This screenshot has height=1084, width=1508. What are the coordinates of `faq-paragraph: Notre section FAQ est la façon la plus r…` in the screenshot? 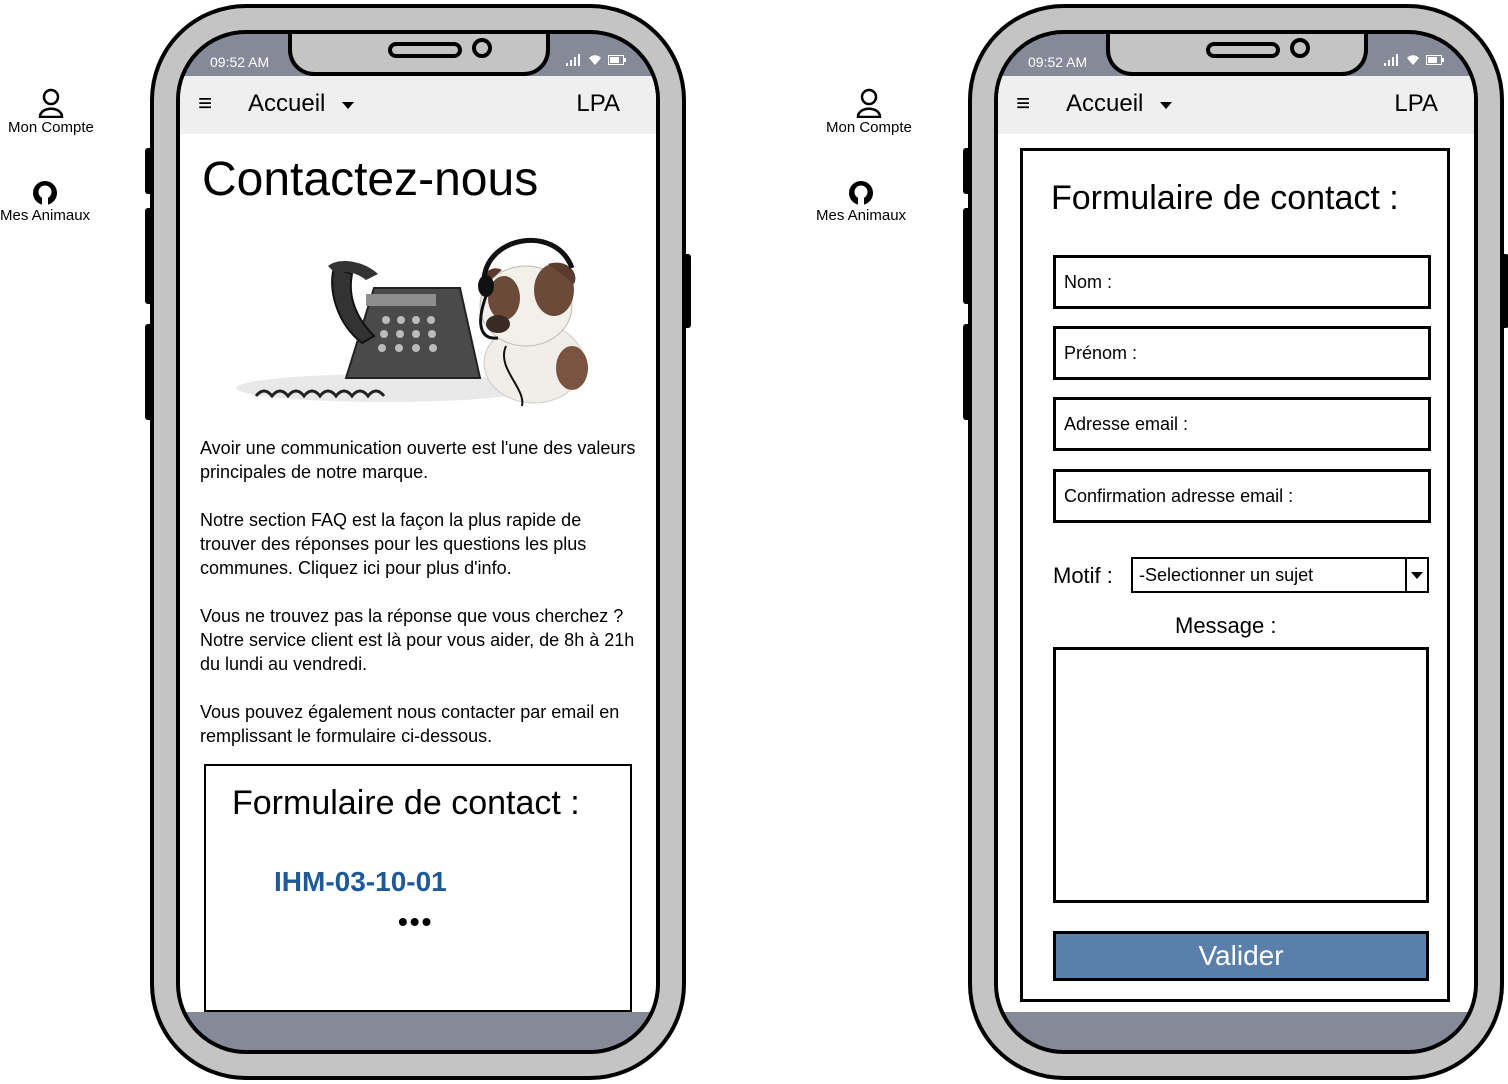 It's located at (420, 544).